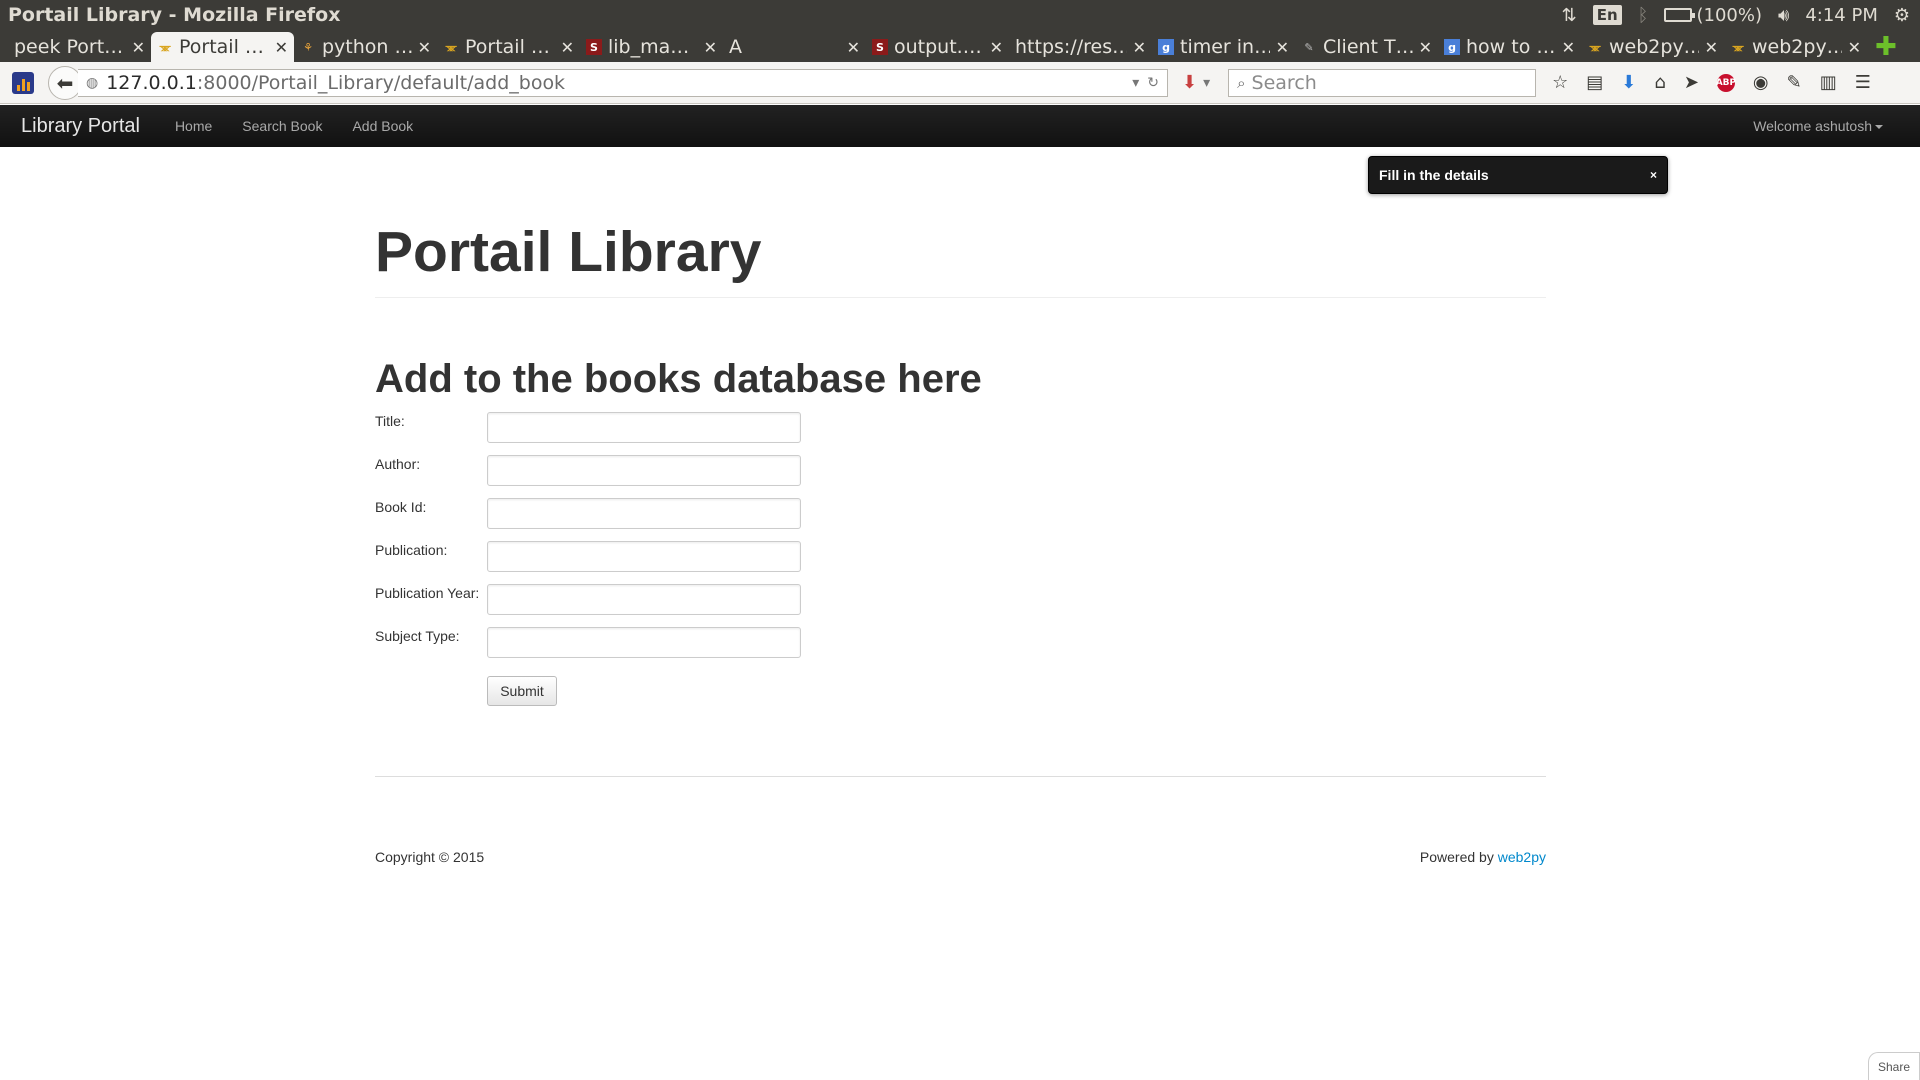  I want to click on chat-icon: ◉, so click(1761, 82).